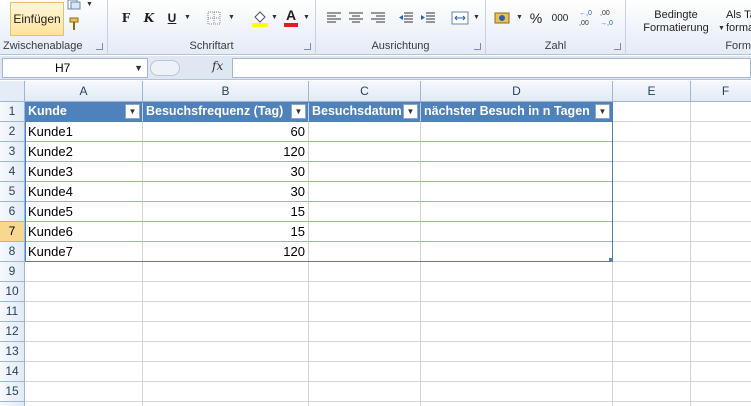  What do you see at coordinates (460, 18) in the screenshot?
I see `merge-center-icon` at bounding box center [460, 18].